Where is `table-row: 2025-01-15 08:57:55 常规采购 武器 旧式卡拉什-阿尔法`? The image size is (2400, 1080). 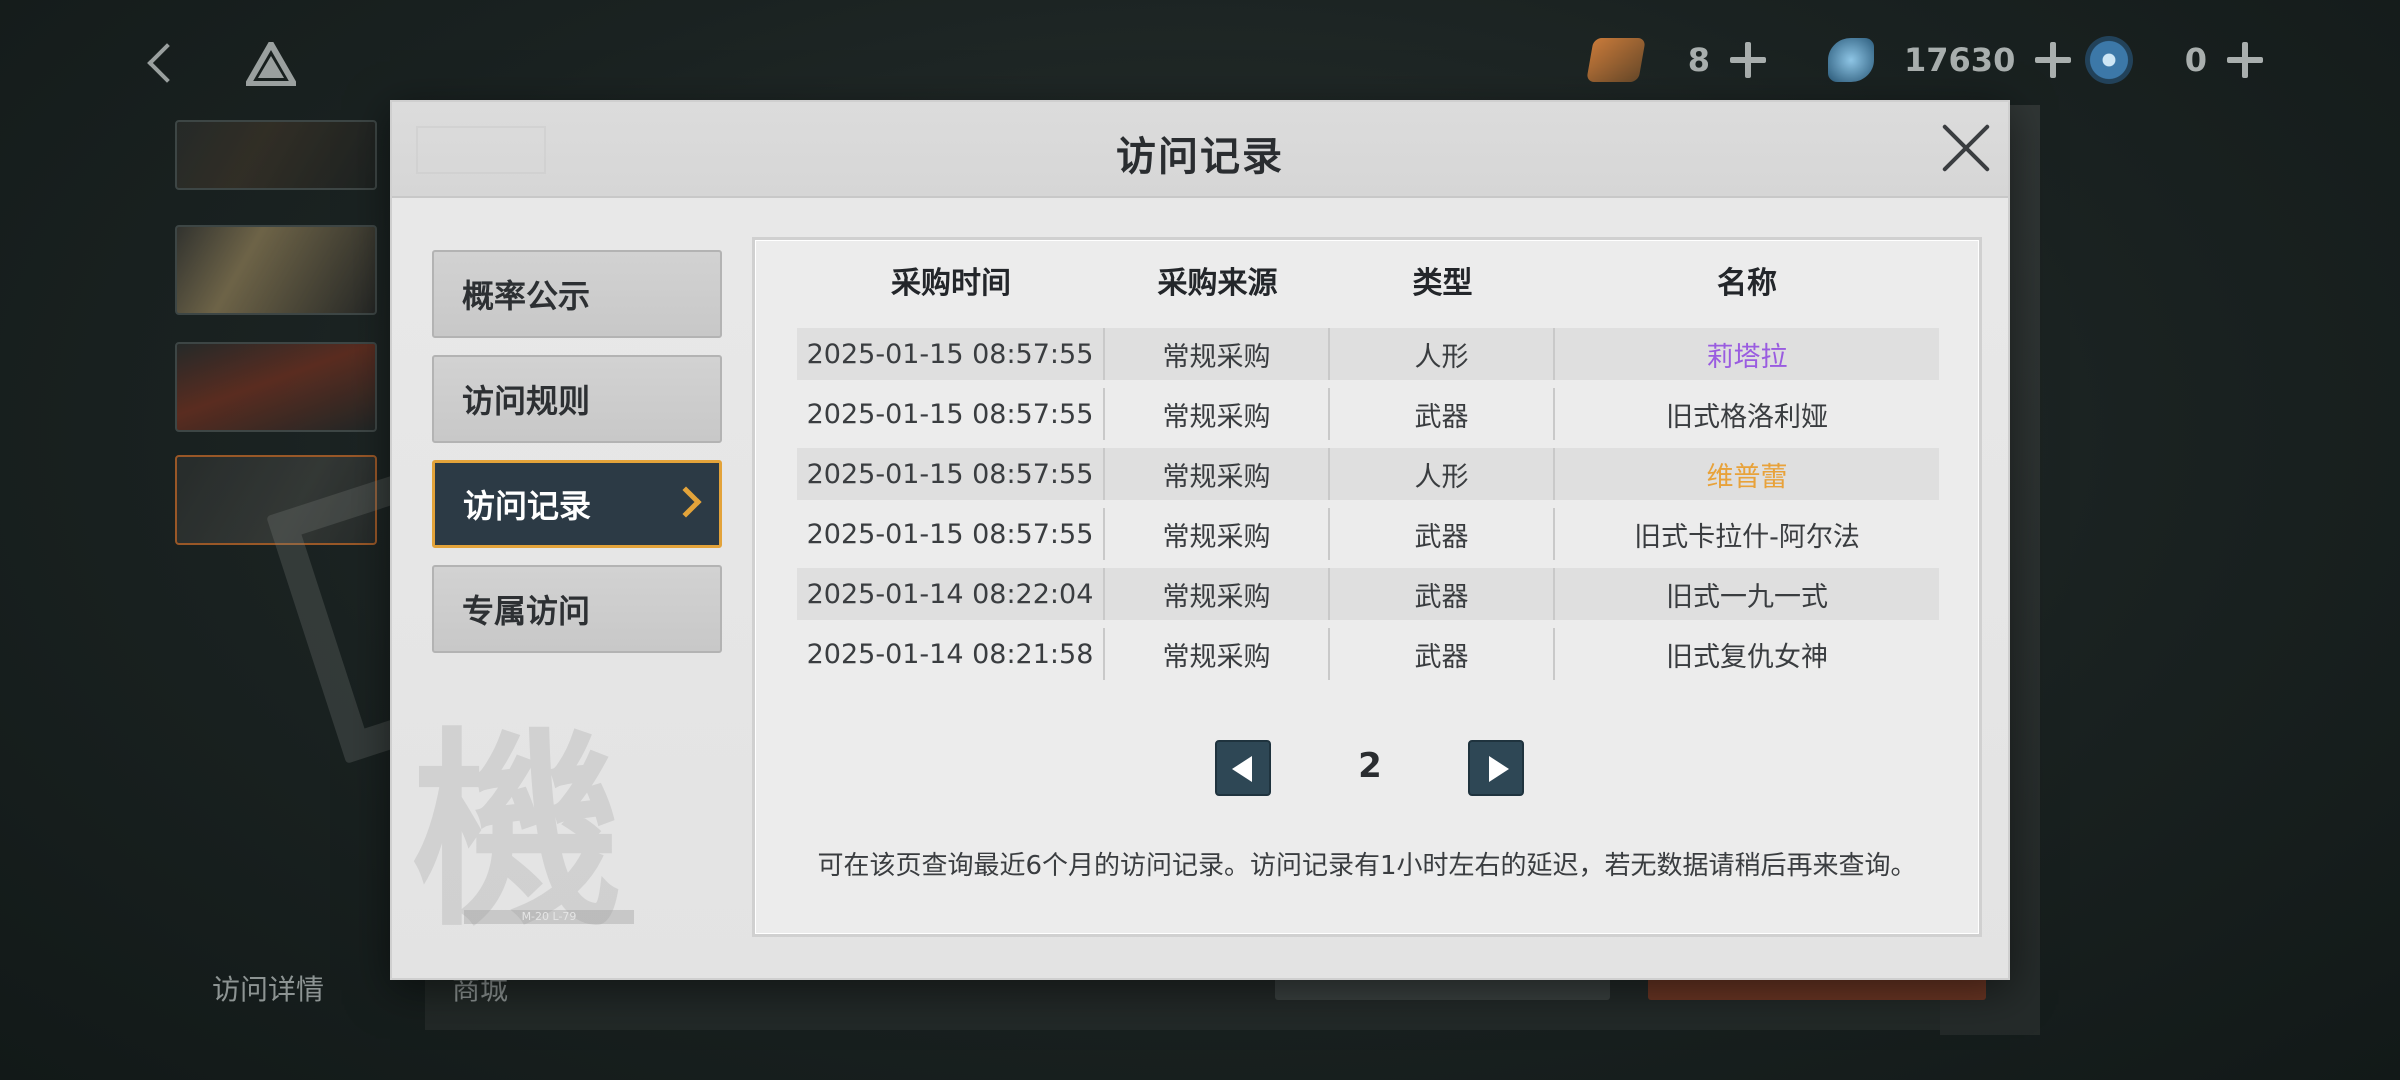 table-row: 2025-01-15 08:57:55 常规采购 武器 旧式卡拉什-阿尔法 is located at coordinates (1368, 534).